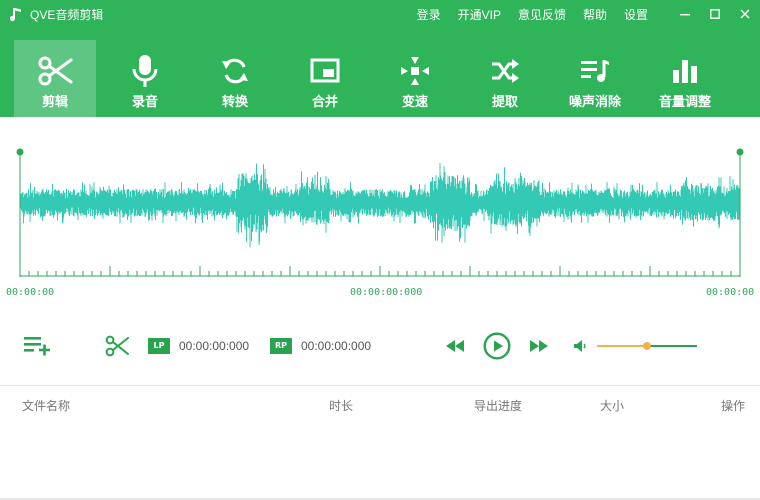  Describe the element at coordinates (20, 152) in the screenshot. I see `left-selection-handle` at that location.